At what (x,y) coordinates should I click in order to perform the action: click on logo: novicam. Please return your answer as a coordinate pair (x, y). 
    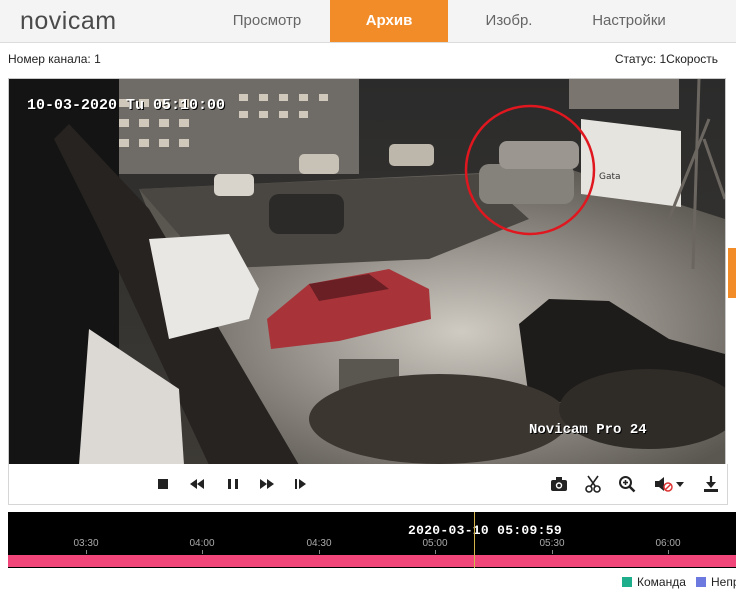
    Looking at the image, I should click on (68, 21).